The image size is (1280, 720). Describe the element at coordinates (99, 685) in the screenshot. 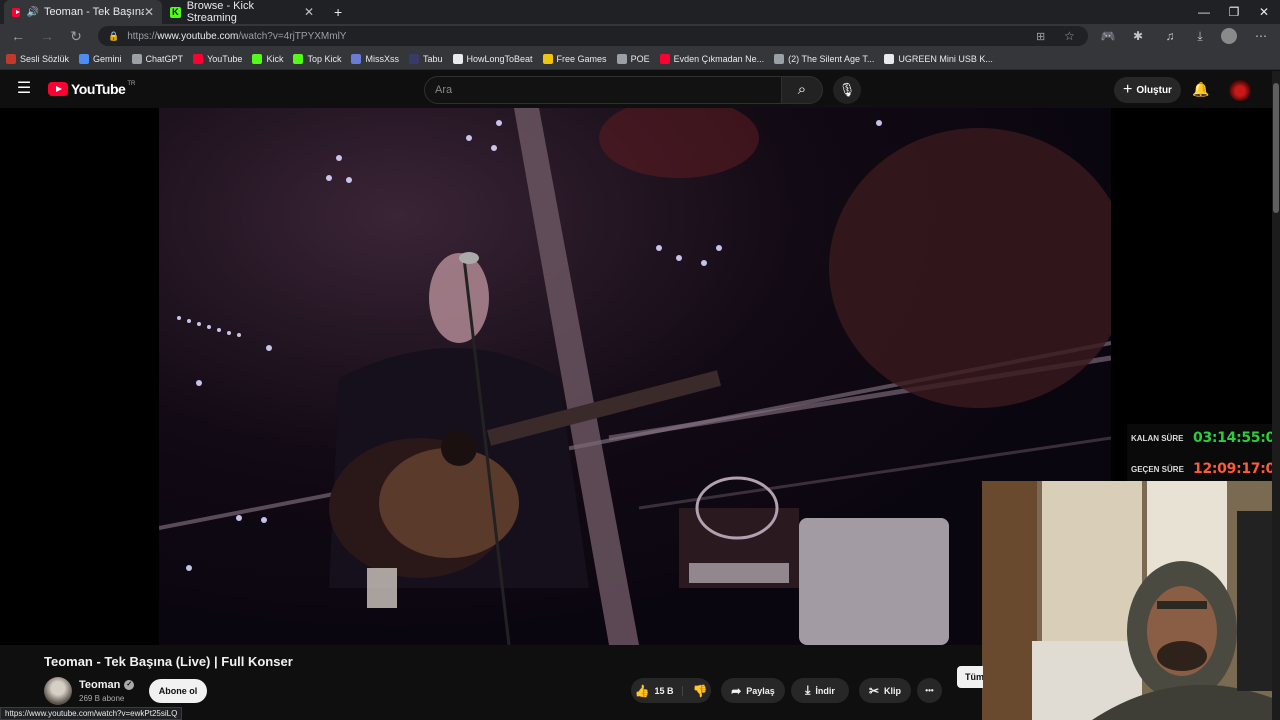

I see `channel-name: Teoman` at that location.